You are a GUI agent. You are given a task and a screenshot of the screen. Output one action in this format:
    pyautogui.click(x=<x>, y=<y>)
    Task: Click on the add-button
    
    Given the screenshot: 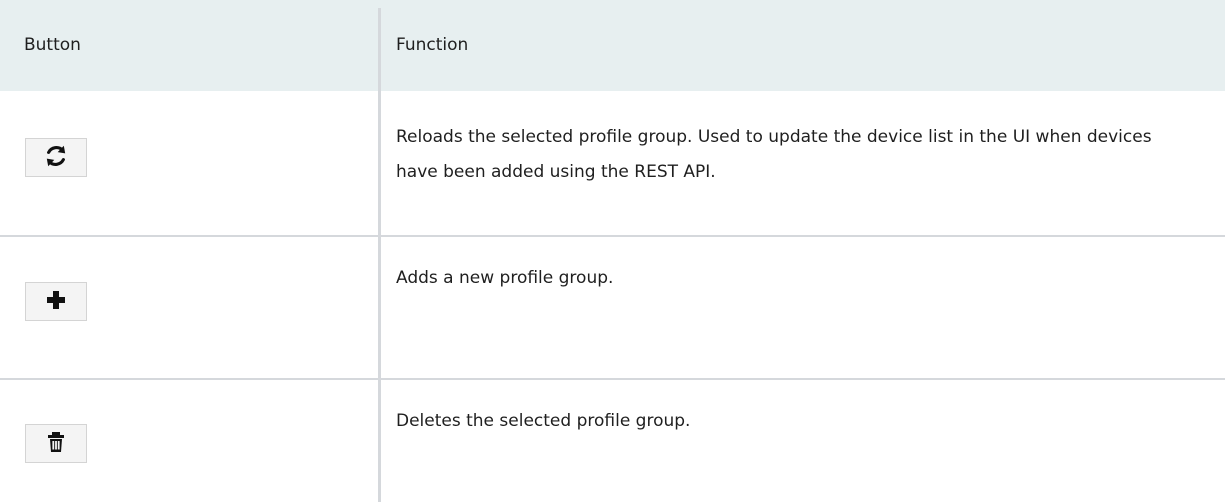 What is the action you would take?
    pyautogui.click(x=56, y=301)
    